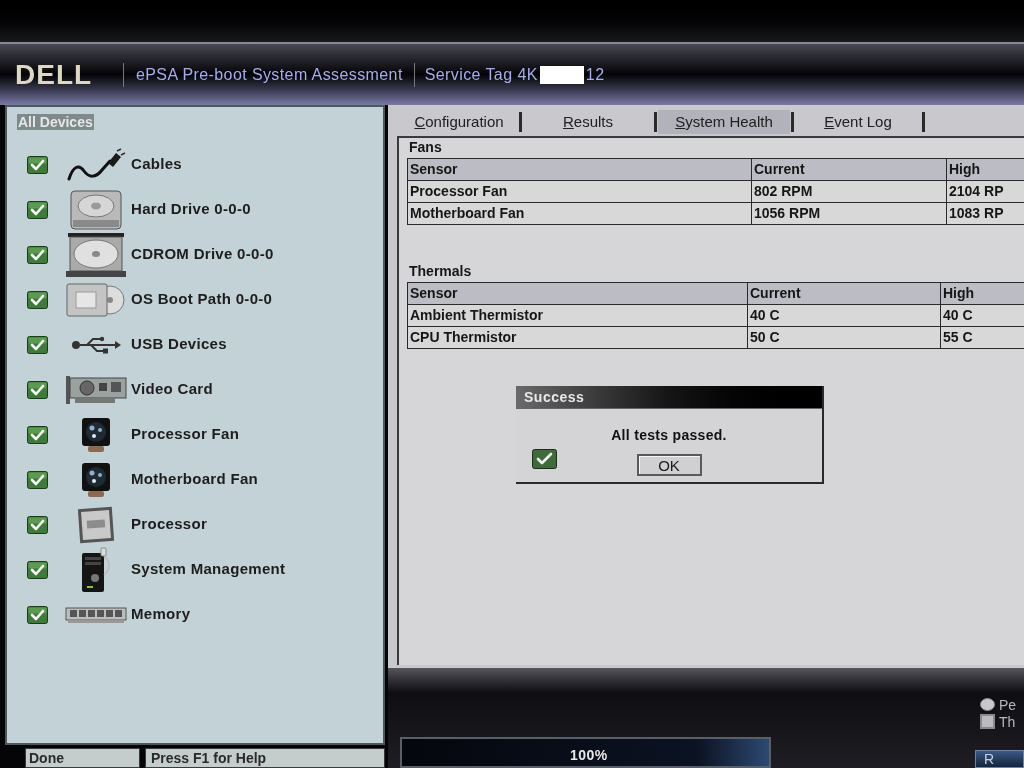  I want to click on check-icon, so click(544, 459).